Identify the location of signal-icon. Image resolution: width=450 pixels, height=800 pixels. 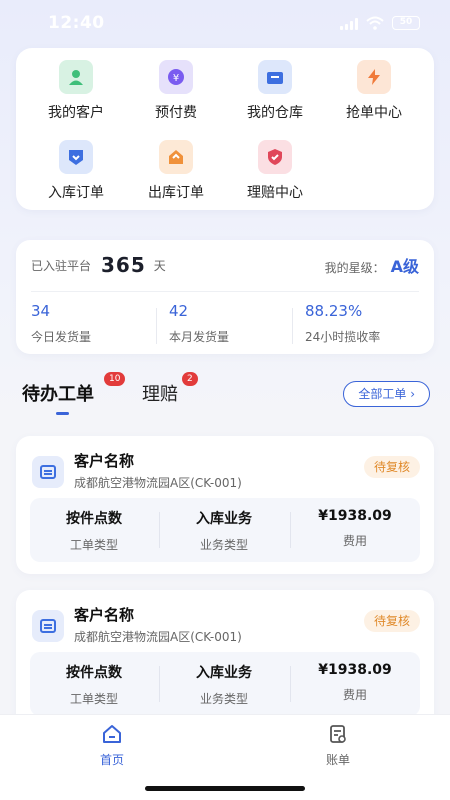
(349, 23).